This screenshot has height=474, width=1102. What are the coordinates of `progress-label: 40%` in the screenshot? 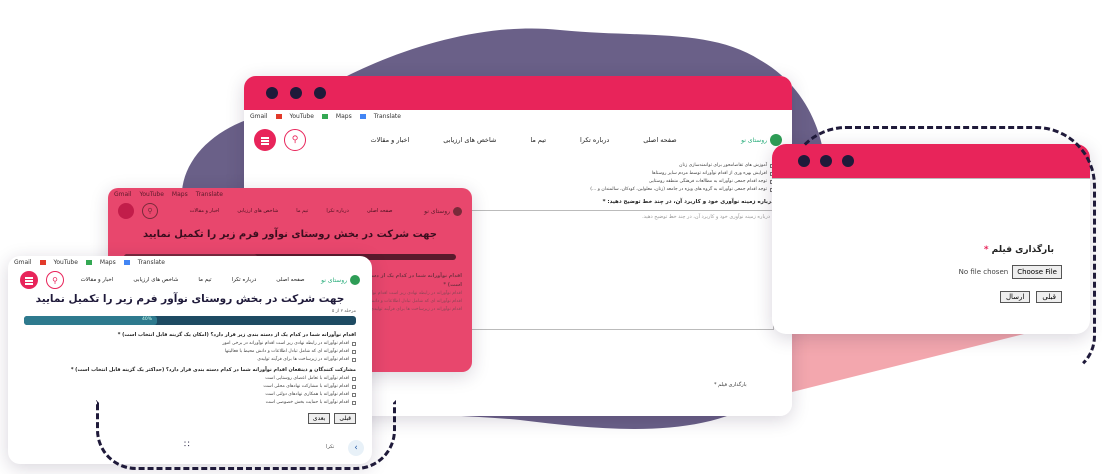 It's located at (147, 319).